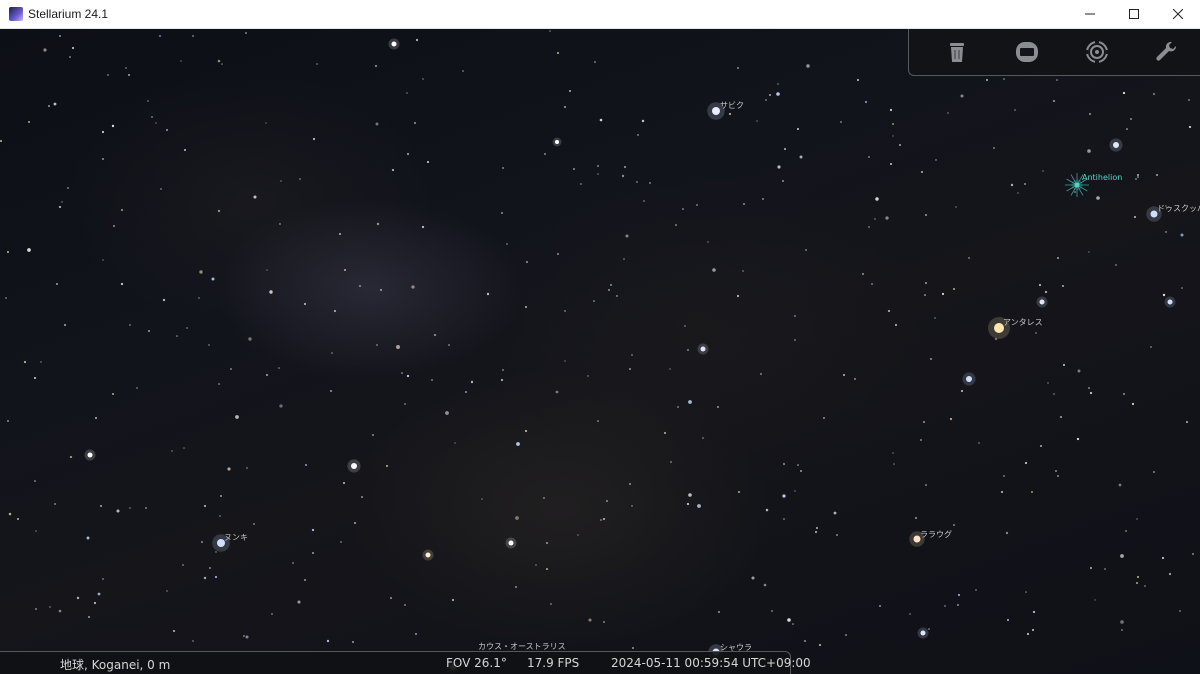 This screenshot has height=674, width=1200. I want to click on minimize-button, so click(1090, 14).